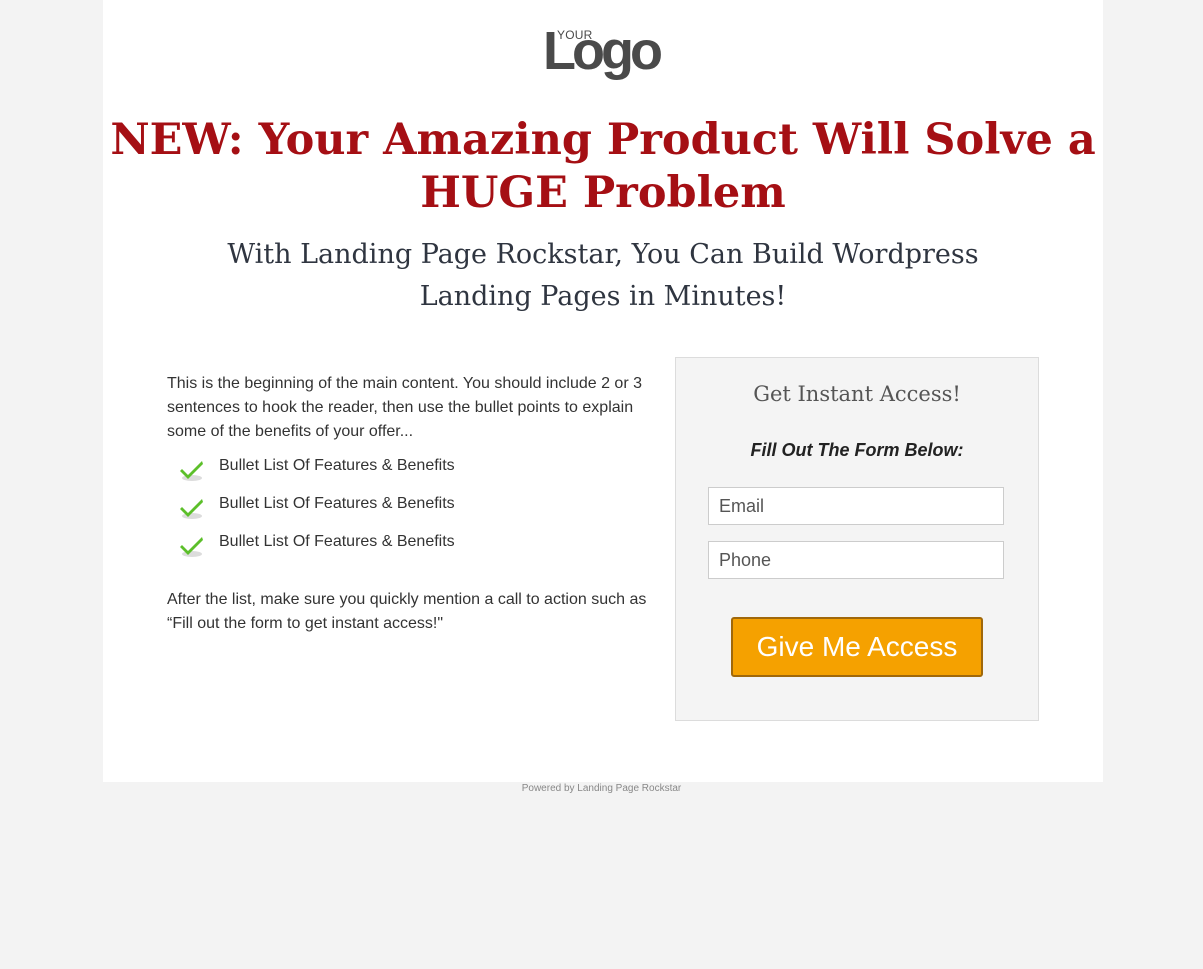 This screenshot has height=969, width=1203. I want to click on form-subtitle: Fill Out The Form Below:, so click(857, 450).